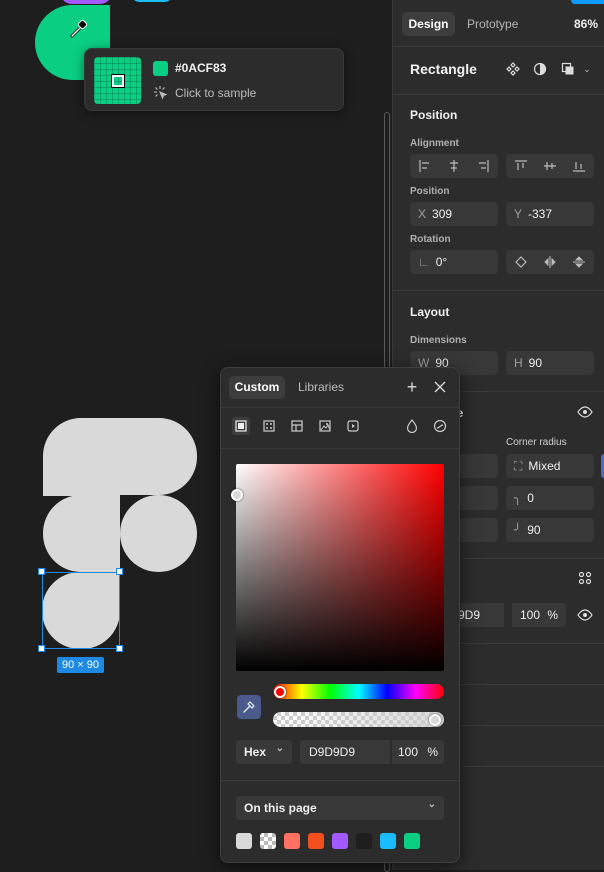  I want to click on picker-opacity-input: 100%, so click(418, 752).